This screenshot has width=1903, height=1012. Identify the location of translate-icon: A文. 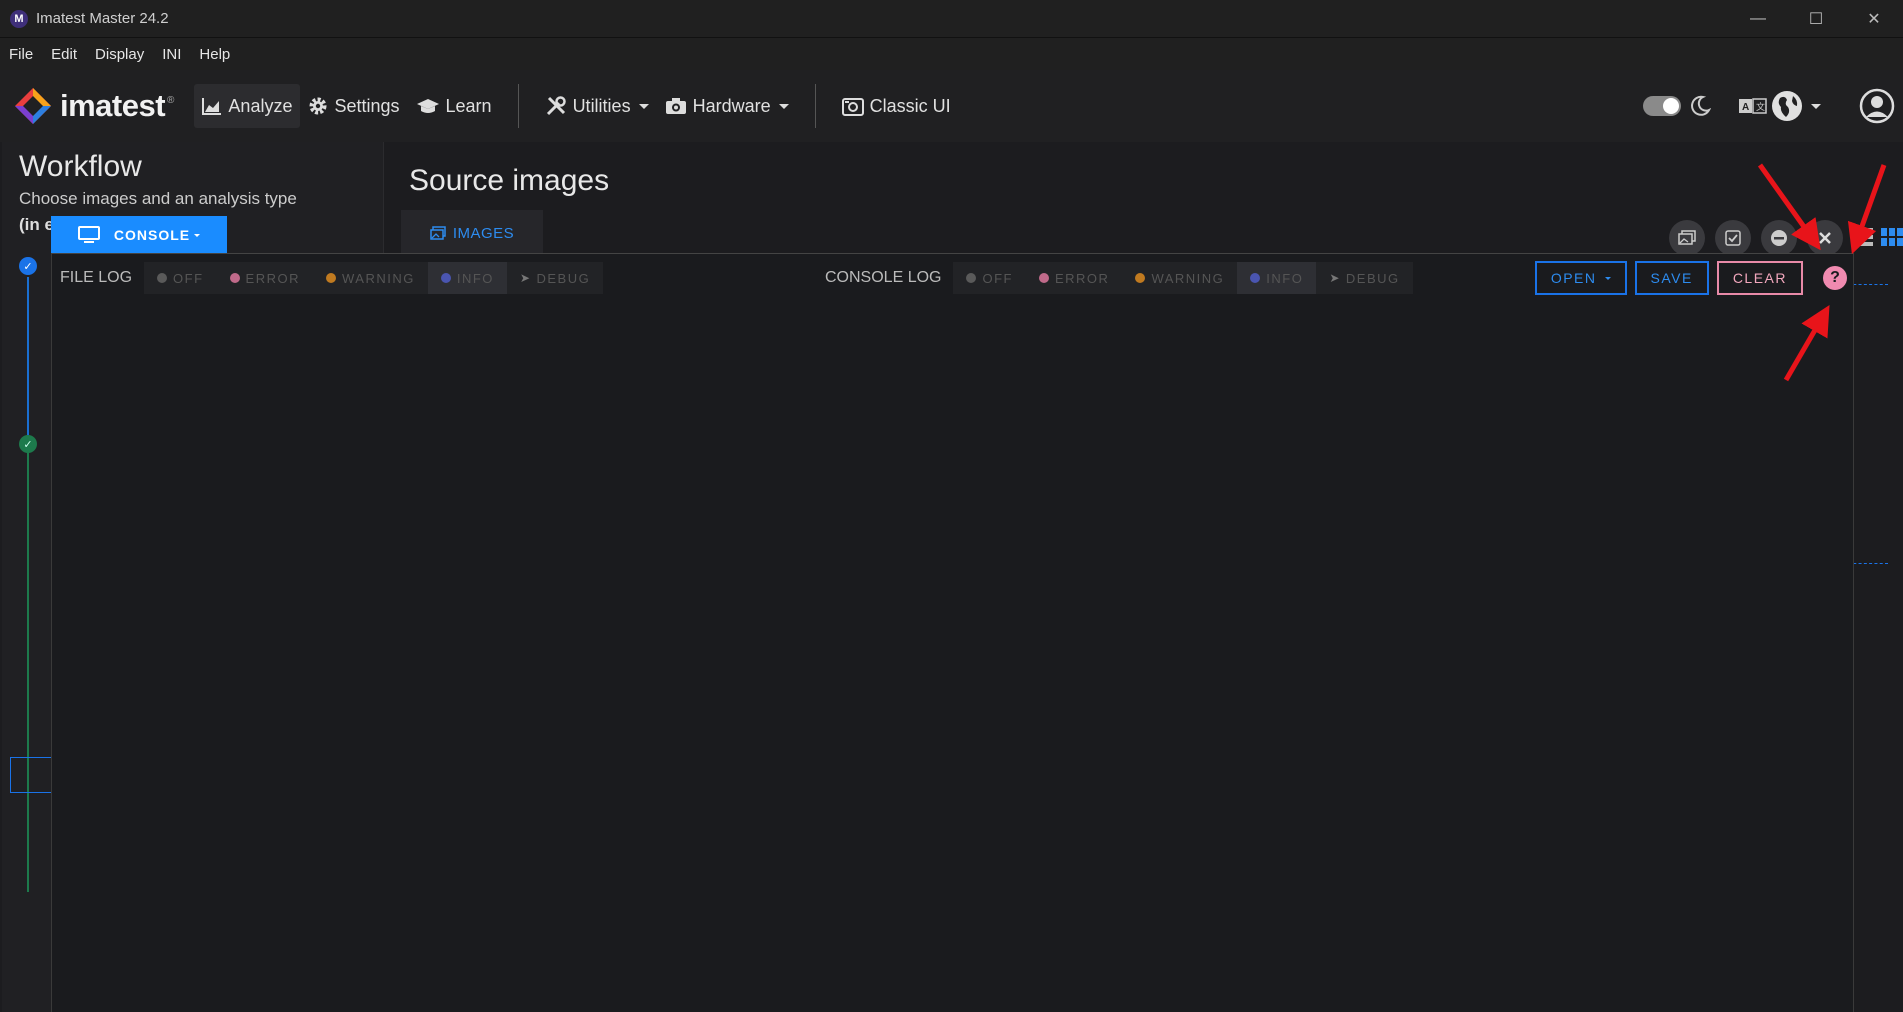
(1753, 106).